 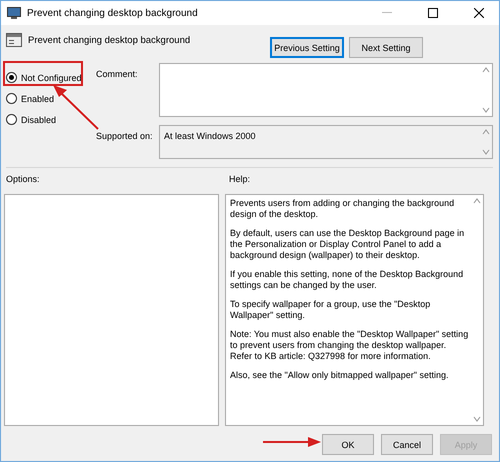 What do you see at coordinates (340, 375) in the screenshot?
I see `help-paragraph: Also, see the "Allow only bitmapped wallpaper" setting.` at bounding box center [340, 375].